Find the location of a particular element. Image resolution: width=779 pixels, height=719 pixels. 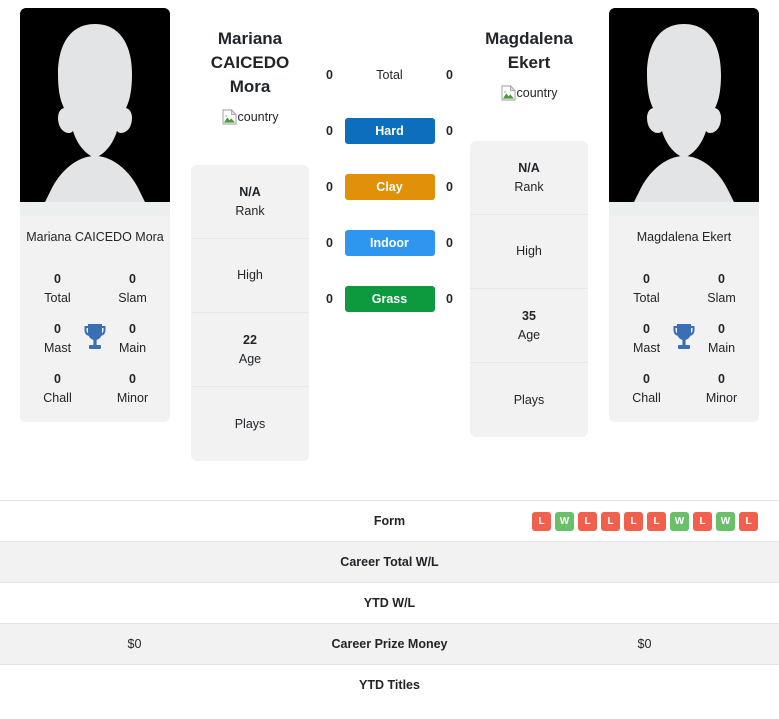

country-alt-text-right: country is located at coordinates (537, 93).